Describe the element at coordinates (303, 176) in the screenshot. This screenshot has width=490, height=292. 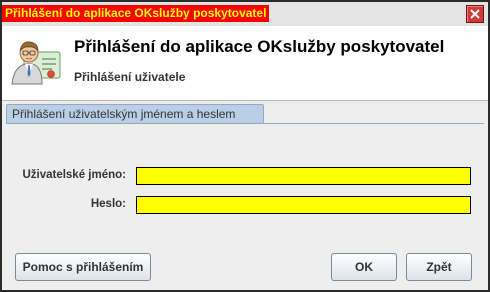
I see `username-input` at that location.